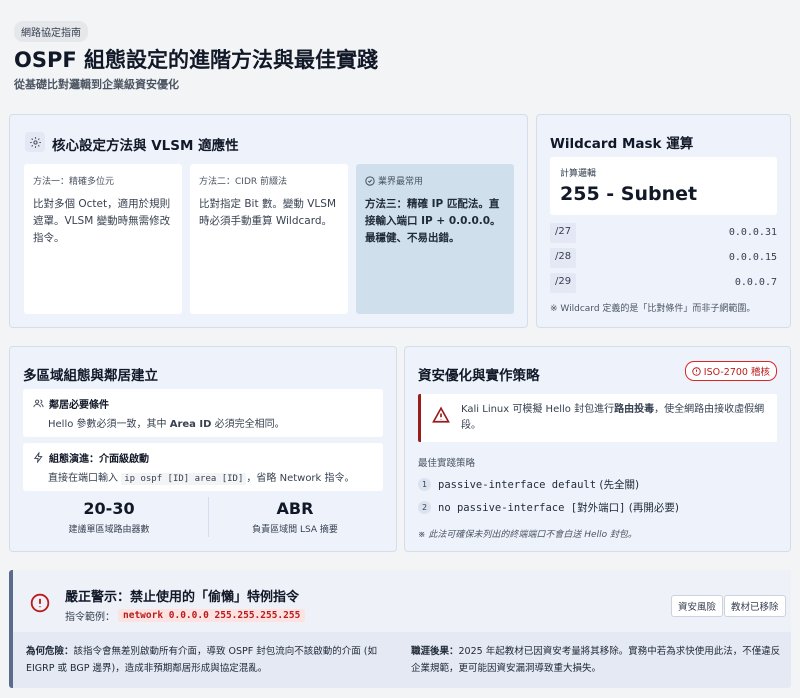 This screenshot has width=800, height=698. What do you see at coordinates (517, 485) in the screenshot?
I see `practice-code: passive-interface default` at bounding box center [517, 485].